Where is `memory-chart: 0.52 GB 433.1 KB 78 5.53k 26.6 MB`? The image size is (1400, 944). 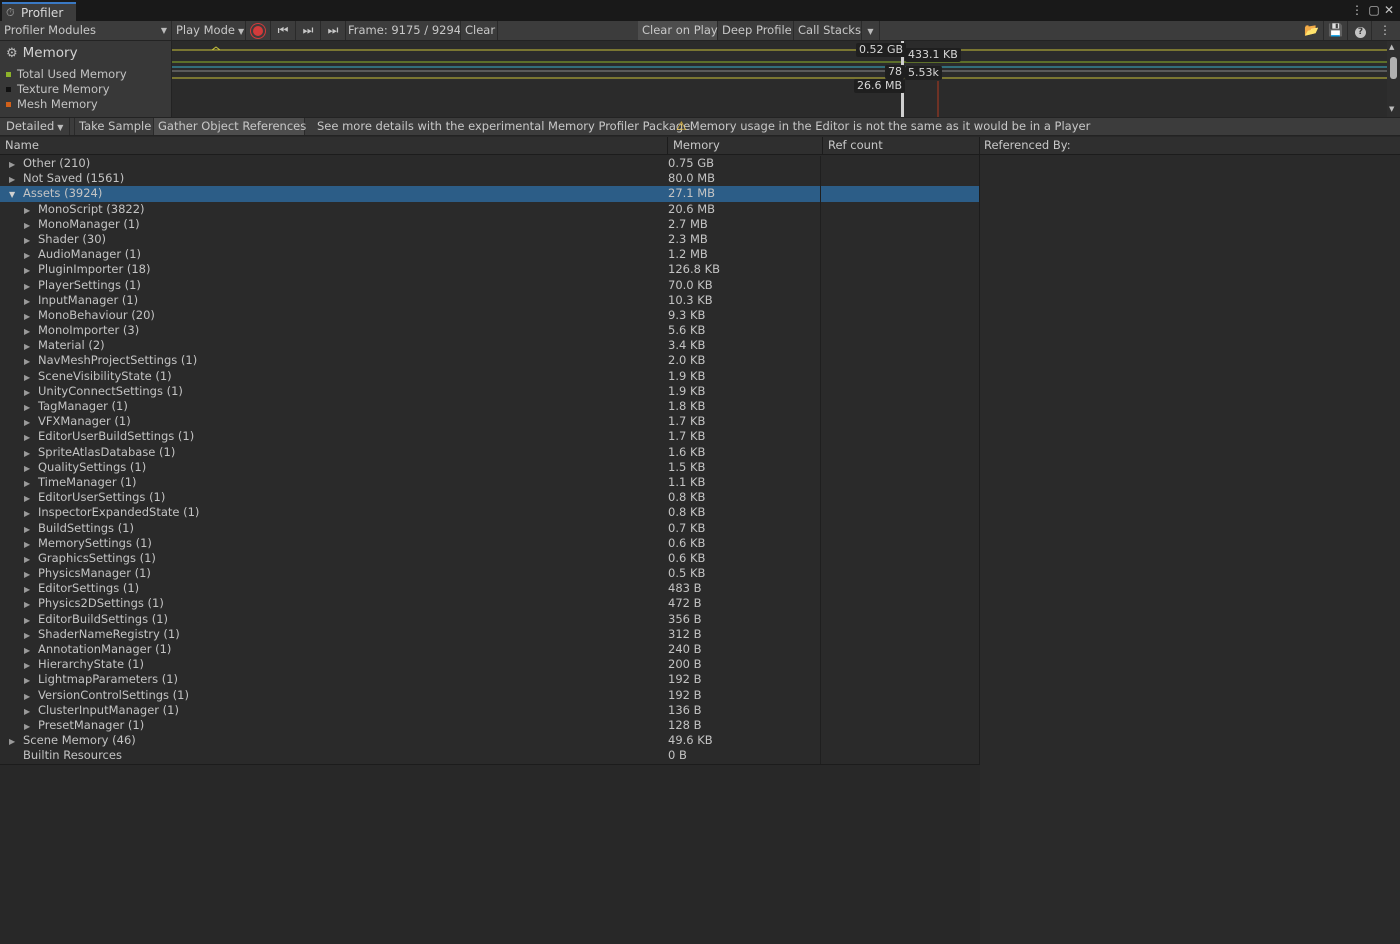 memory-chart: 0.52 GB 433.1 KB 78 5.53k 26.6 MB is located at coordinates (779, 79).